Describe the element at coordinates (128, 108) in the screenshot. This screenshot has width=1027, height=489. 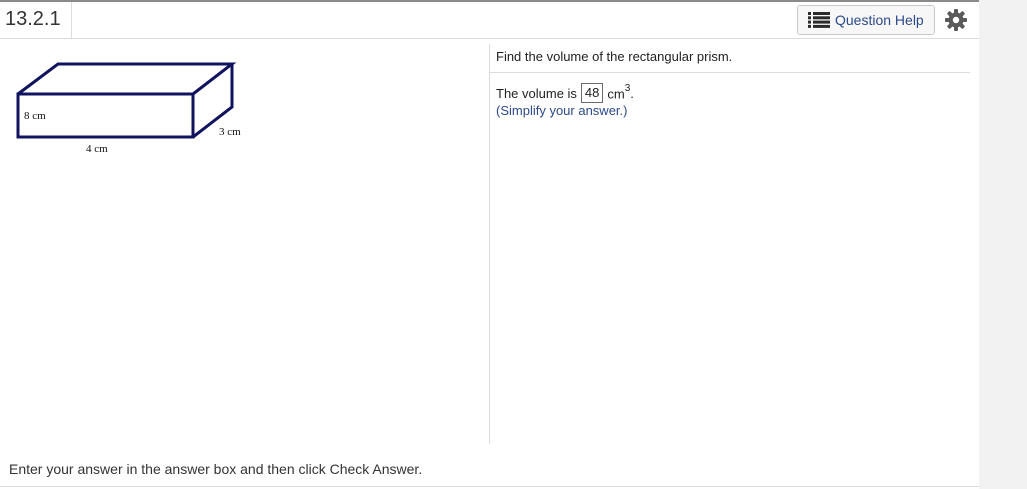
I see `rectangular-prism-figure: 8 cm 4 cm 3 cm` at that location.